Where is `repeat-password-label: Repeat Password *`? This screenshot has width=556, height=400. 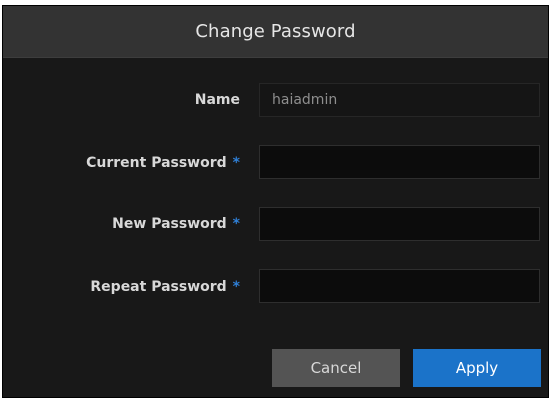
repeat-password-label: Repeat Password * is located at coordinates (165, 287).